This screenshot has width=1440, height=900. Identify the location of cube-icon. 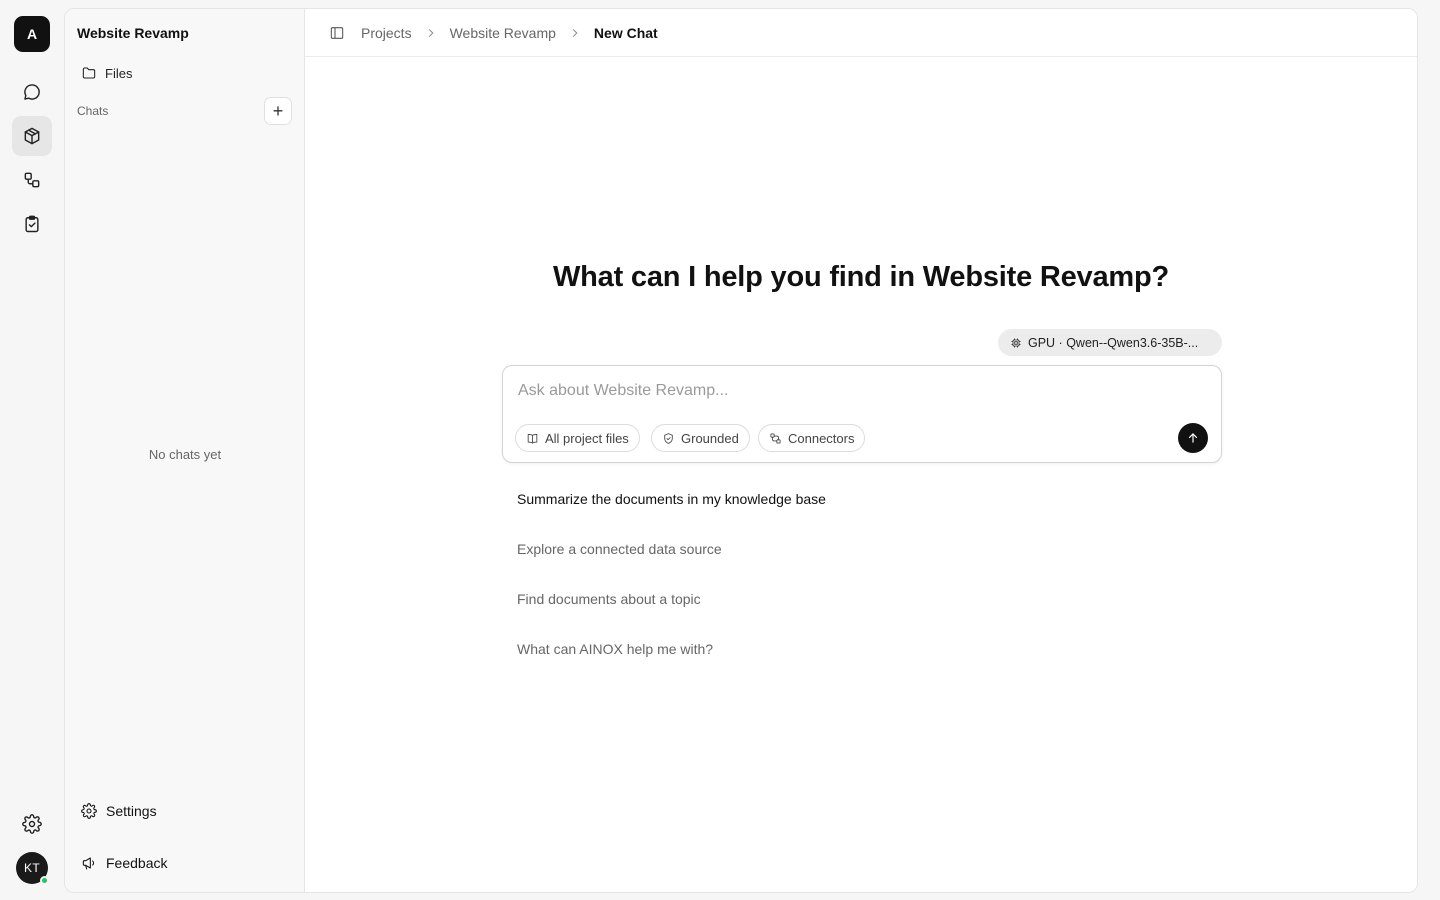
(32, 136).